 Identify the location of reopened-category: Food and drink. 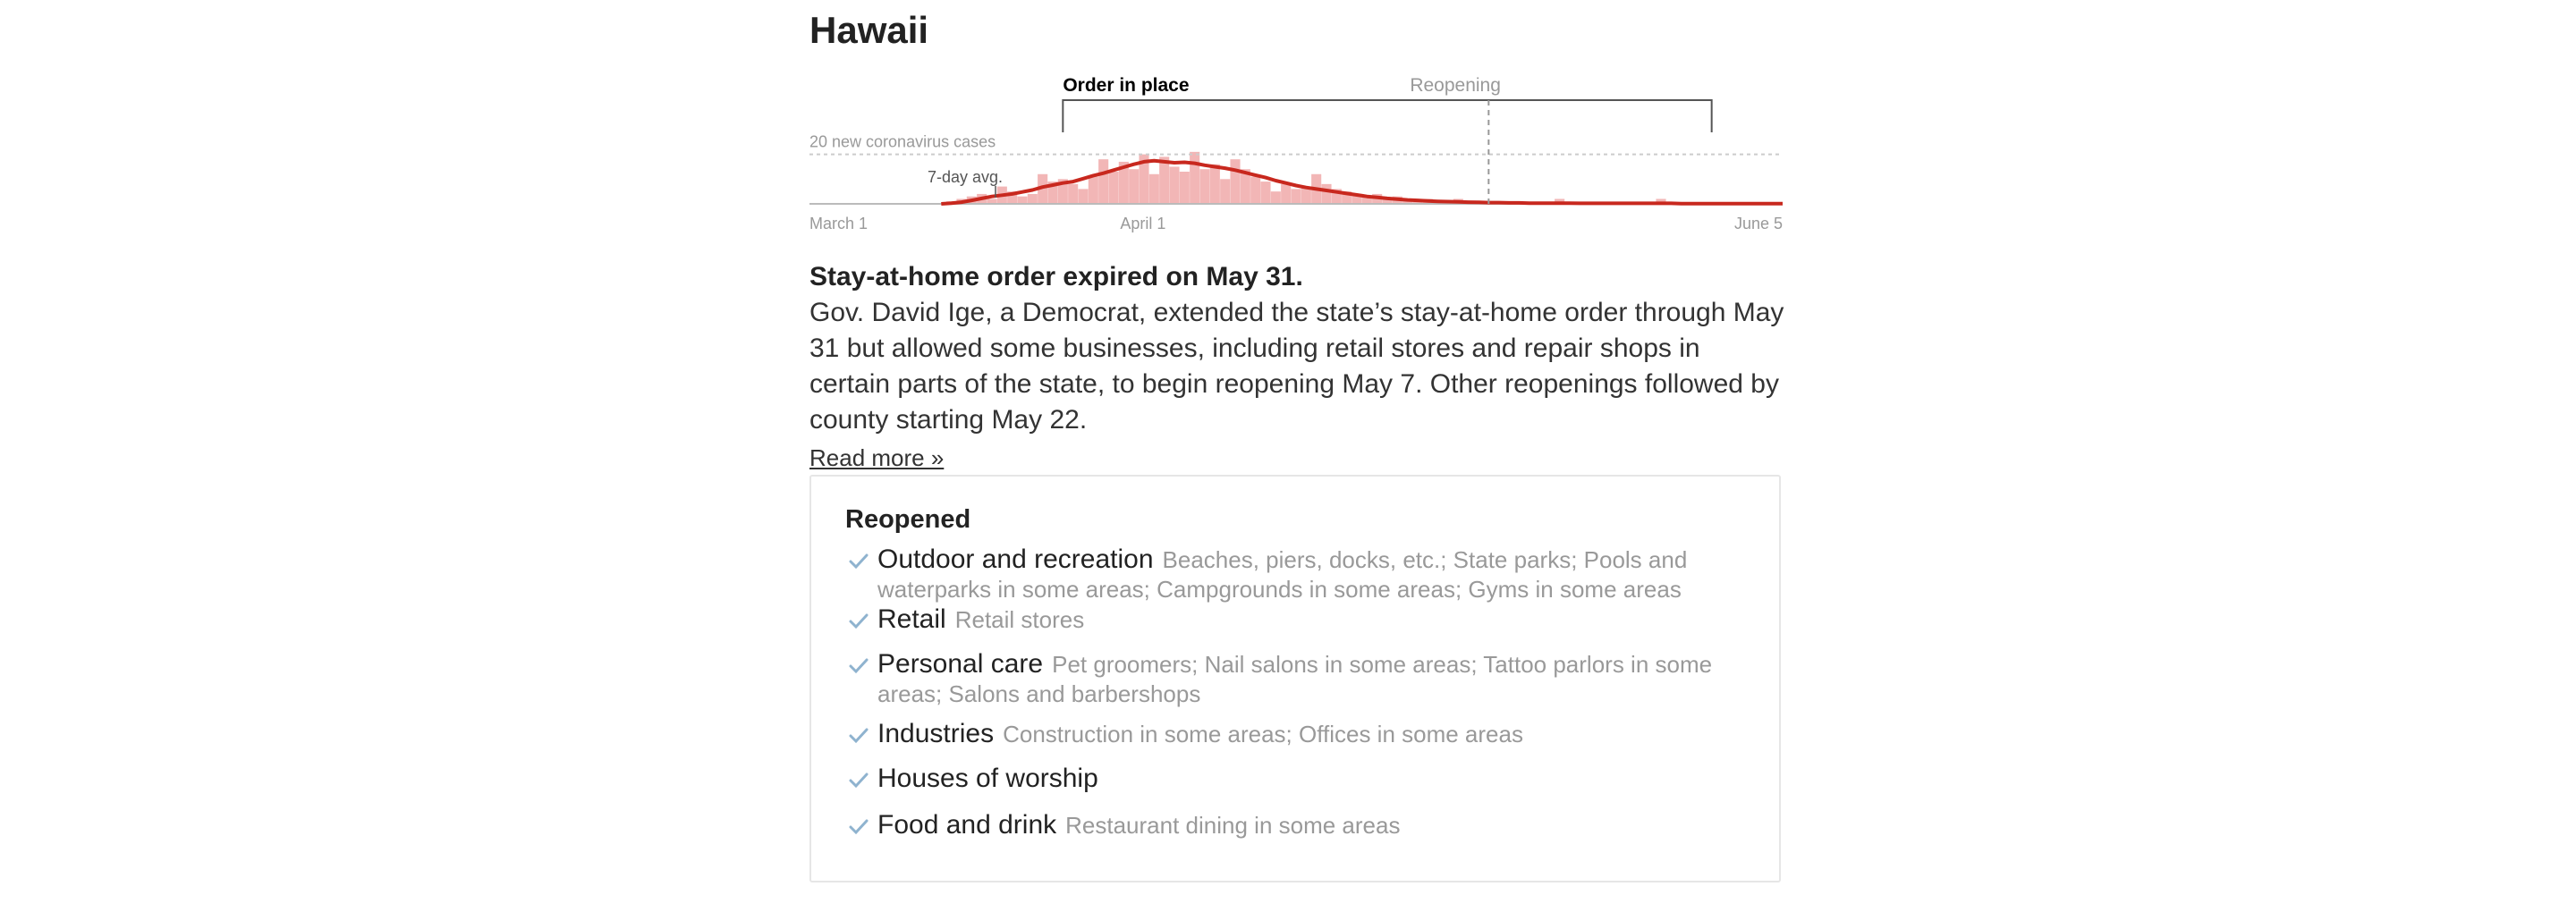
(967, 825).